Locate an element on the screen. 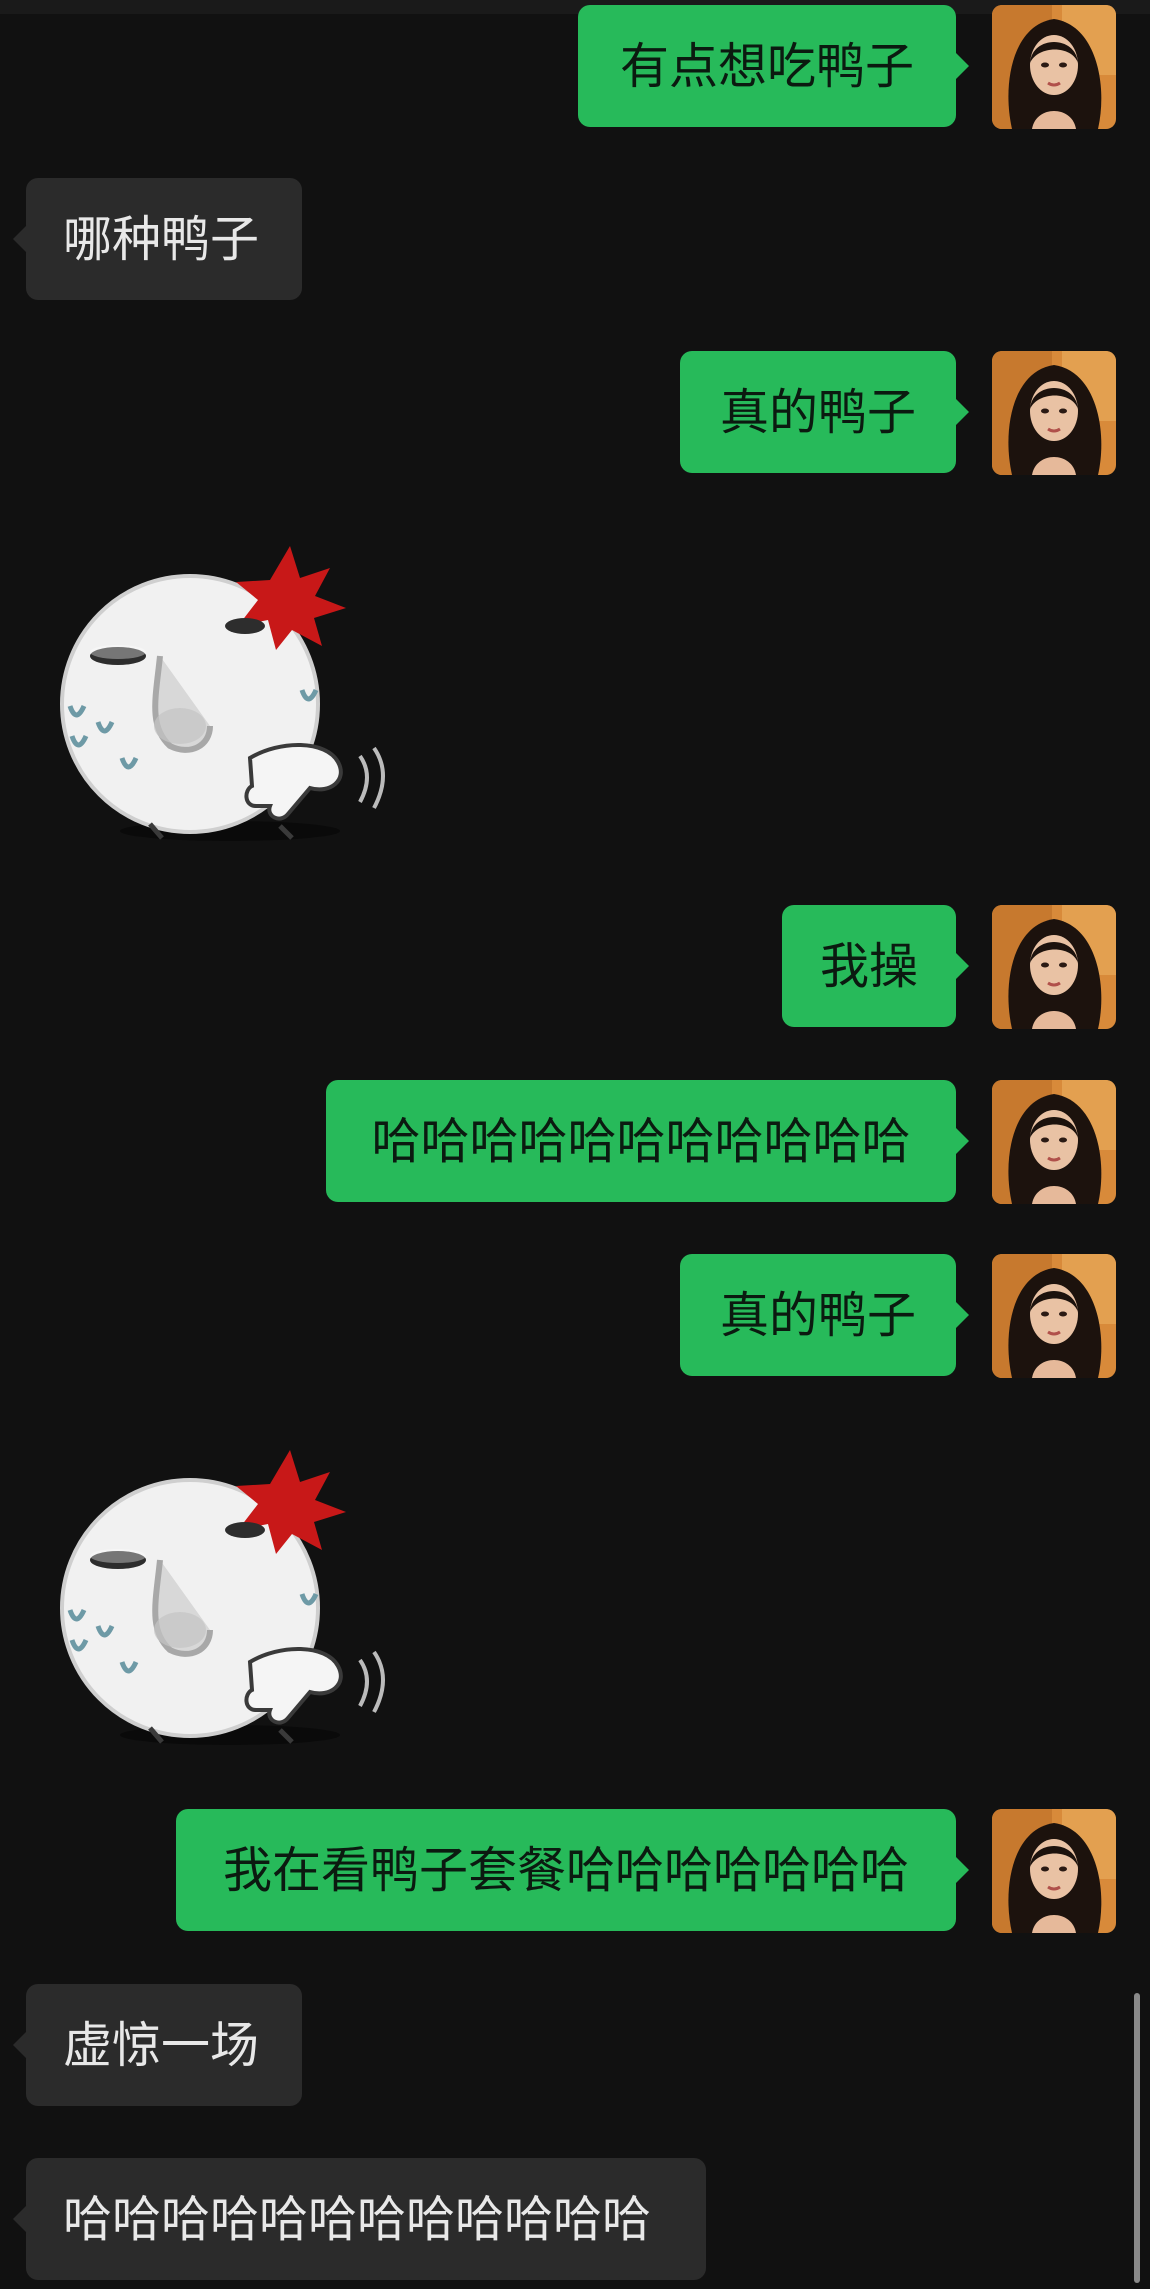 This screenshot has width=1150, height=2289. scrollbar is located at coordinates (1137, 2138).